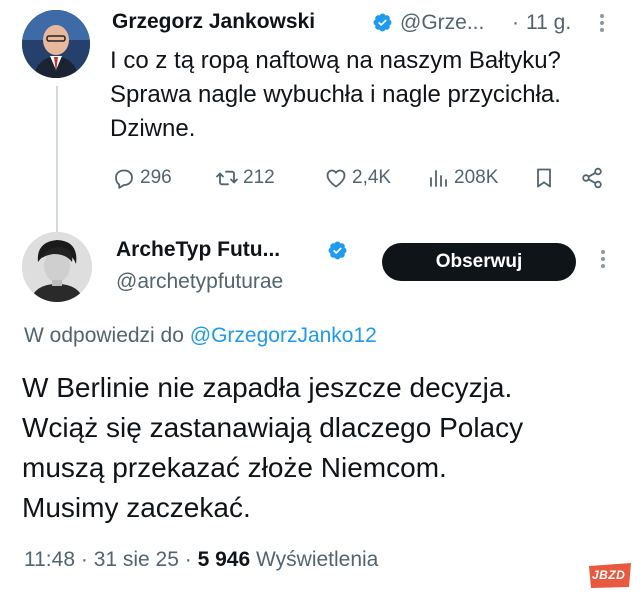 This screenshot has height=596, width=640. Describe the element at coordinates (476, 177) in the screenshot. I see `views-count: 208K` at that location.